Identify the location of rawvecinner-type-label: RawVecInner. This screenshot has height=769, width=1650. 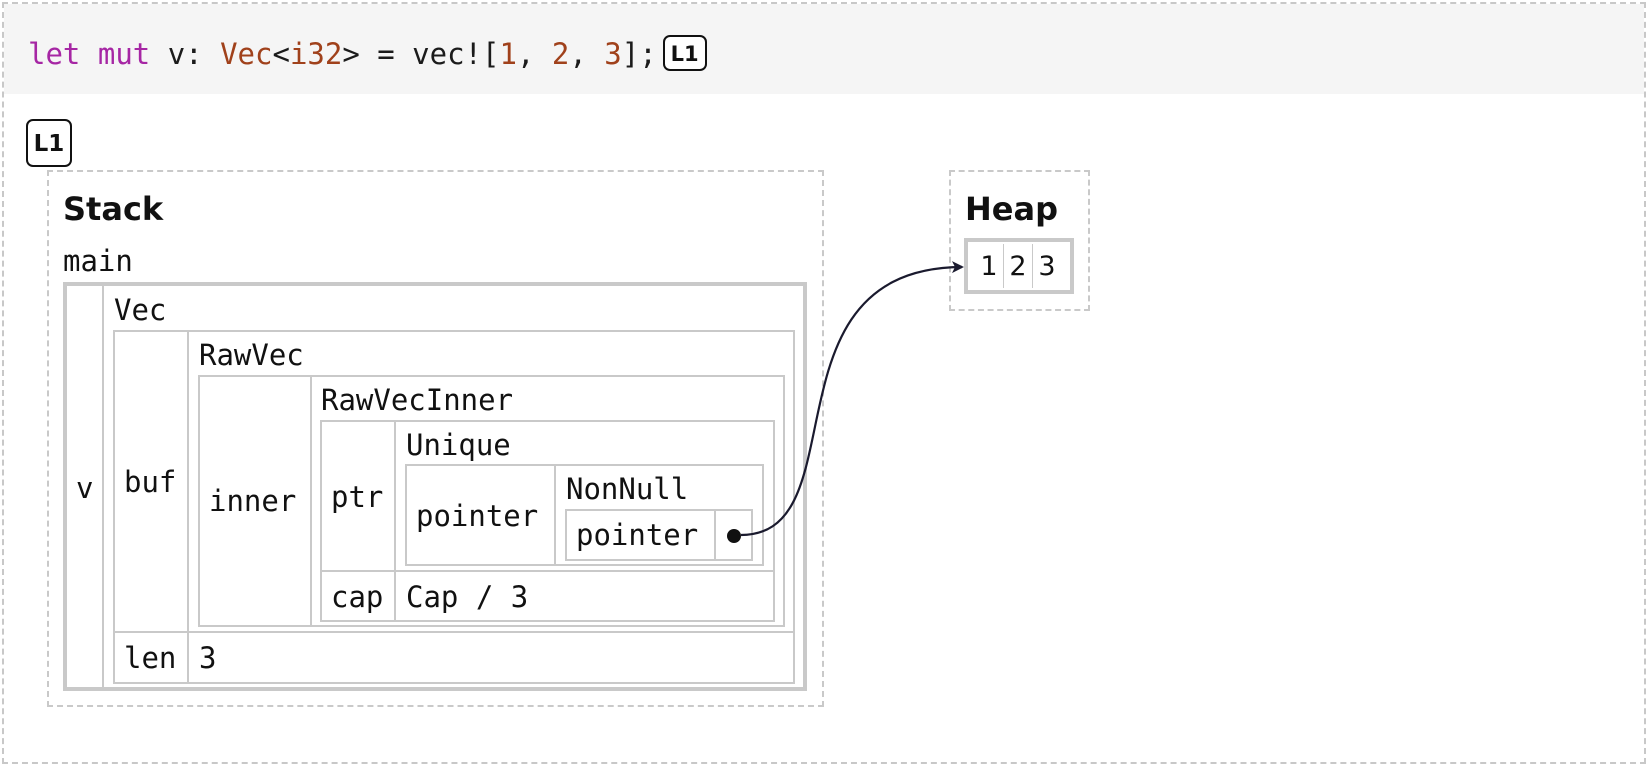
(417, 400).